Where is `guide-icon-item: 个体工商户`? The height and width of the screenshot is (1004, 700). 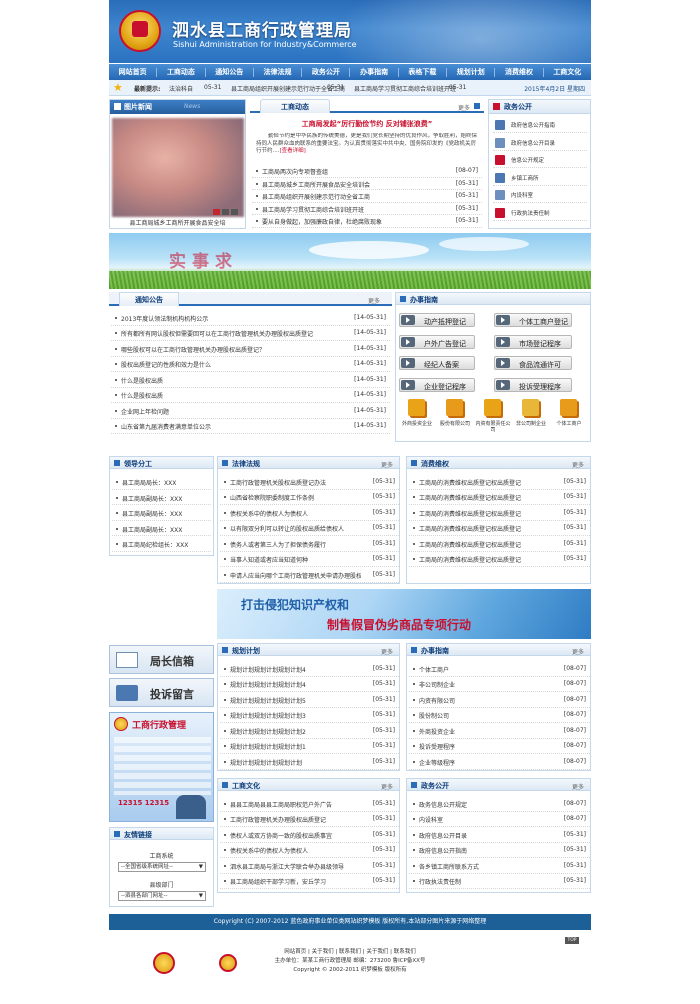
guide-icon-item: 个体工商户 is located at coordinates (569, 419).